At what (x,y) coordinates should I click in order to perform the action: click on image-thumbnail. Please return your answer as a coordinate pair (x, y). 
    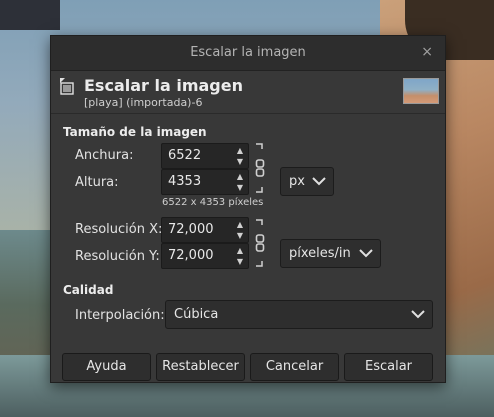
    Looking at the image, I should click on (421, 91).